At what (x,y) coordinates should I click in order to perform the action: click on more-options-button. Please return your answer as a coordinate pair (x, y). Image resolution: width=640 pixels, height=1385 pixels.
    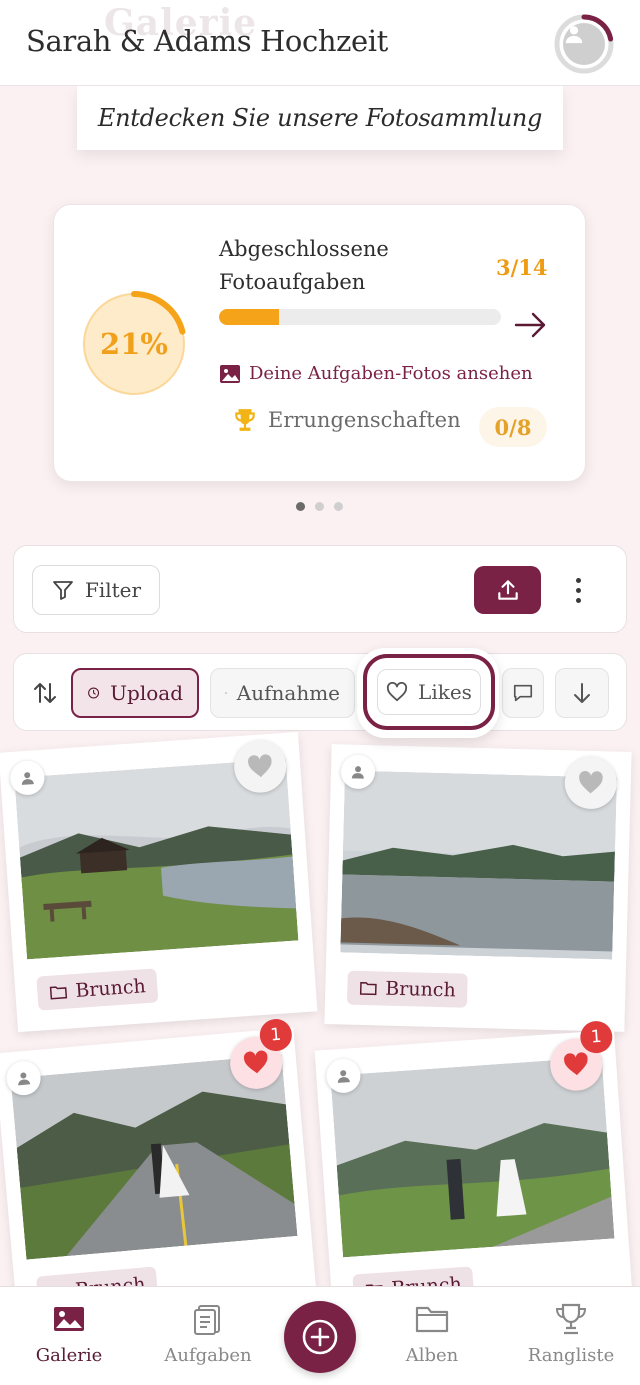
    Looking at the image, I should click on (578, 590).